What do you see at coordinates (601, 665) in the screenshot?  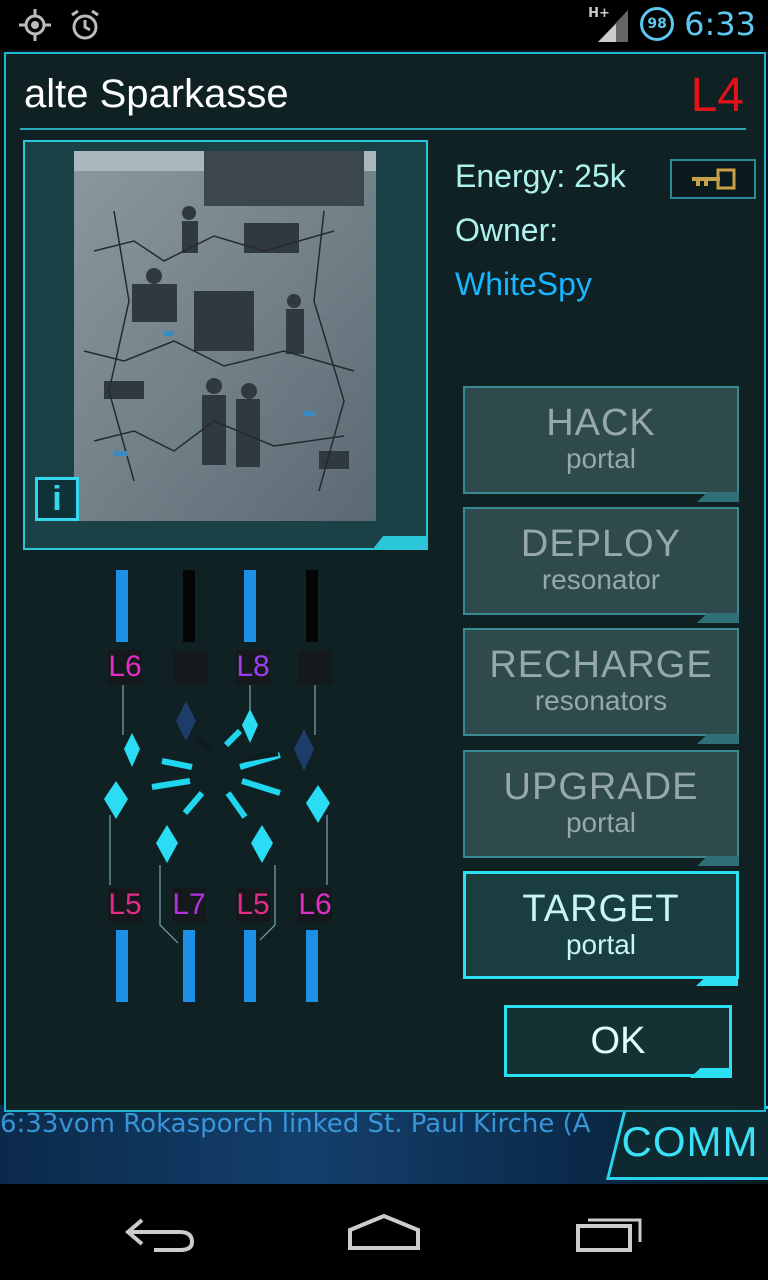 I see `recharge-button-label: RECHARGE` at bounding box center [601, 665].